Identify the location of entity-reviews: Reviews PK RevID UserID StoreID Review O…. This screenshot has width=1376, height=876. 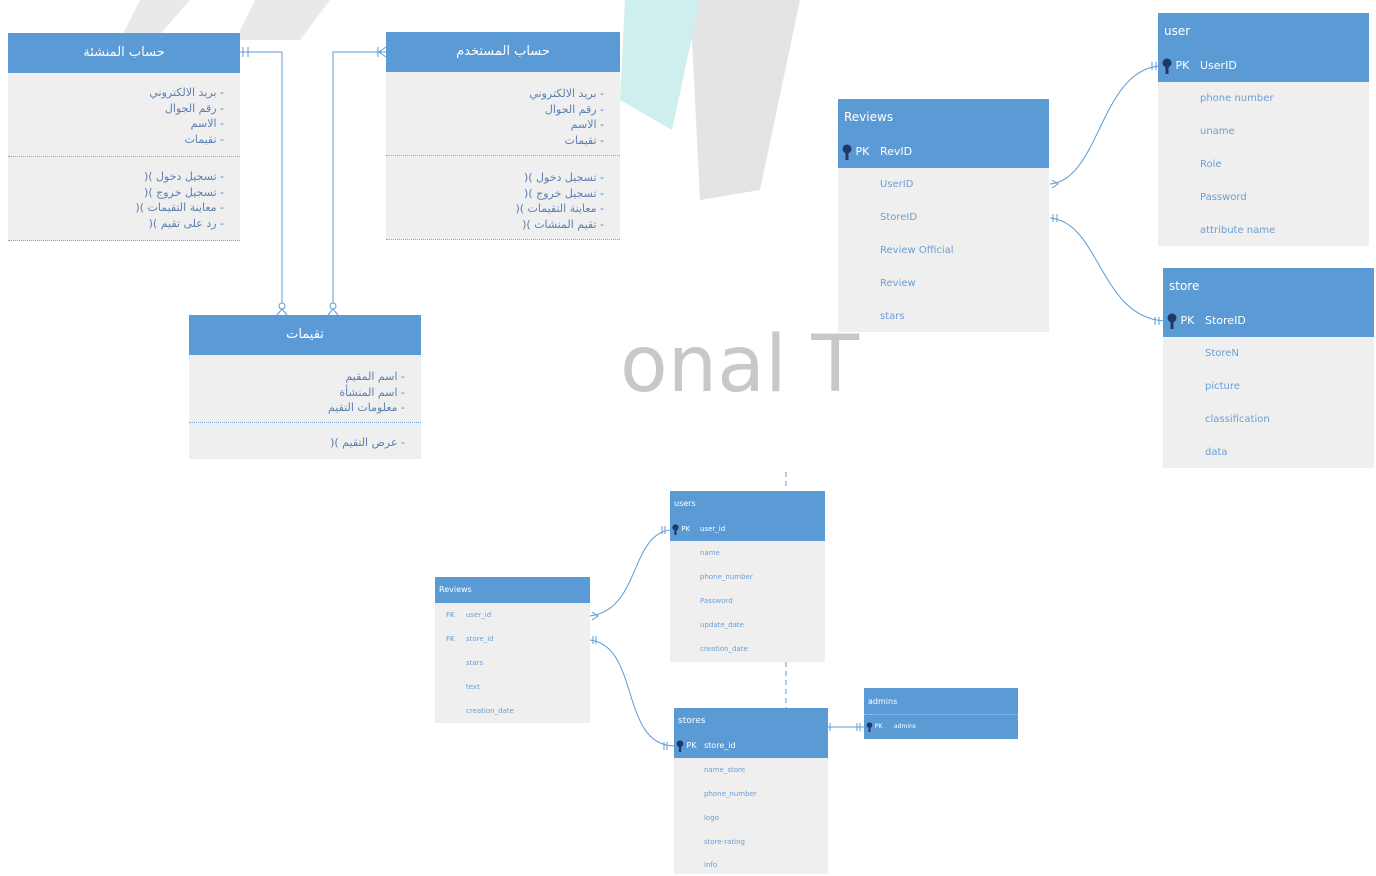
(943, 215).